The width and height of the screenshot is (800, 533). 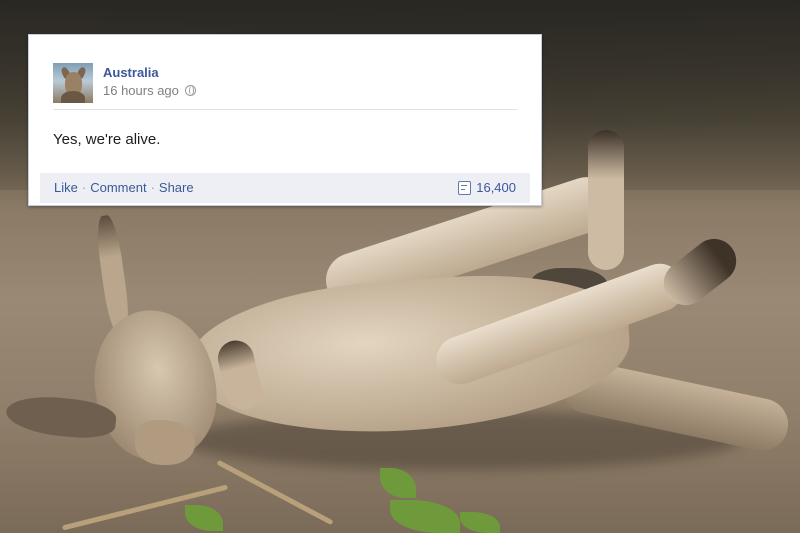 I want to click on post-timestamp: 16 hours ago, so click(x=141, y=90).